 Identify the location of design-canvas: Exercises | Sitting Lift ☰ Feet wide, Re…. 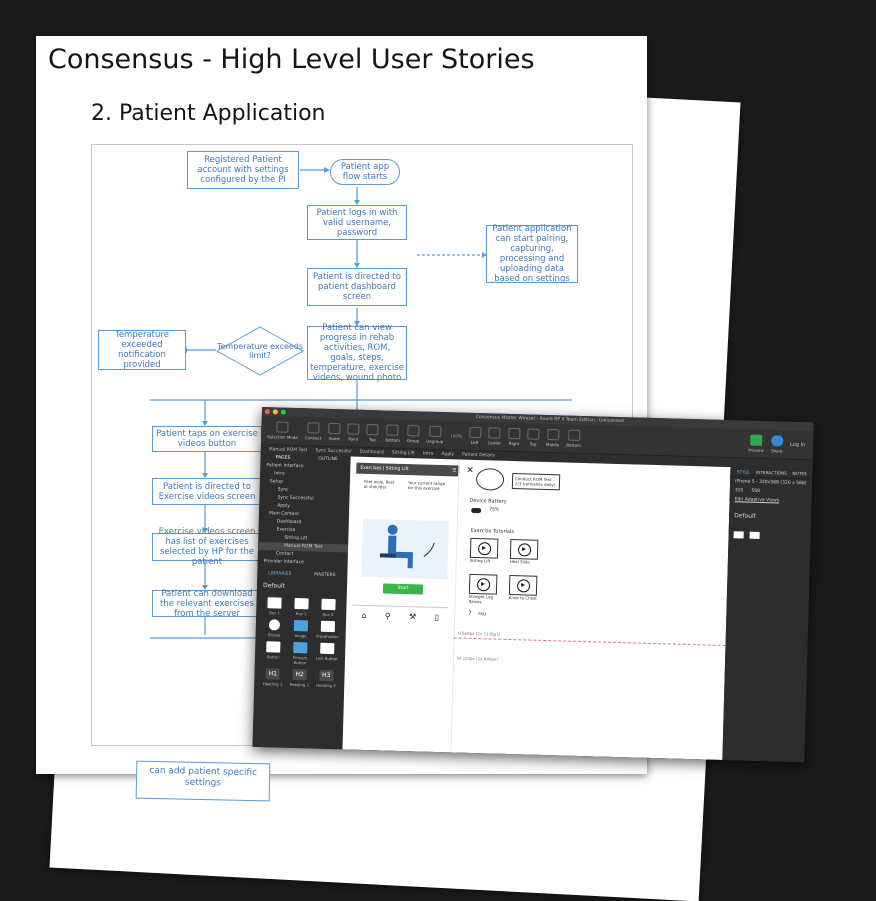
(536, 608).